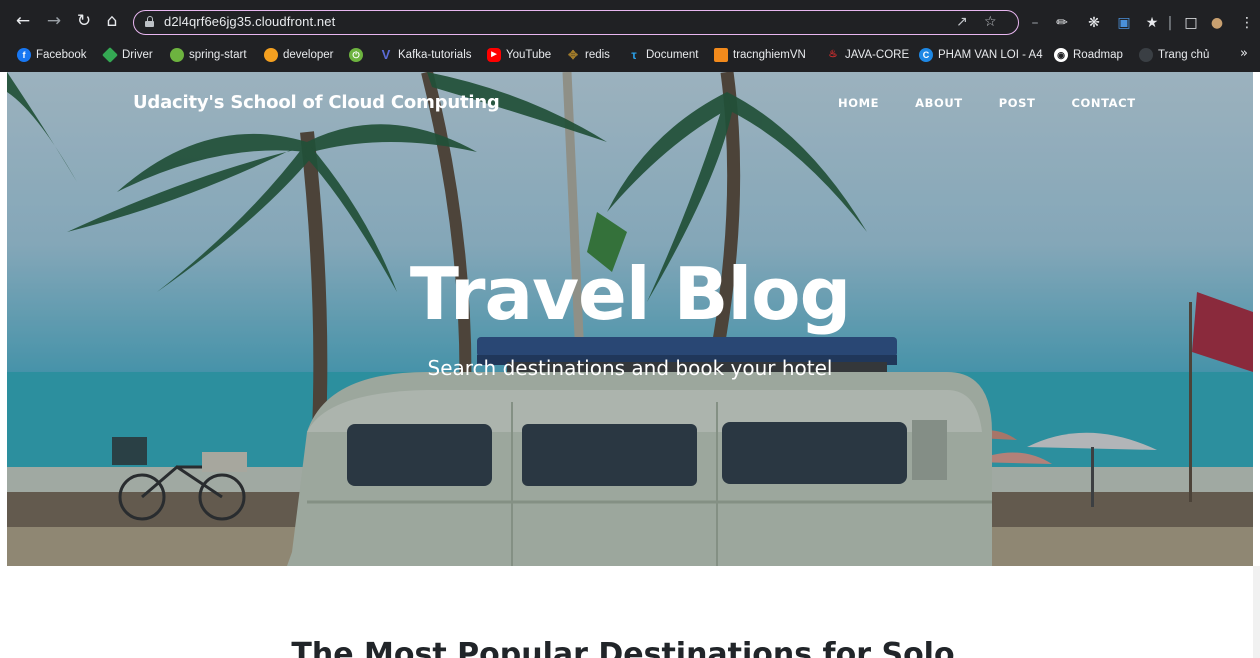 This screenshot has height=658, width=1260. I want to click on redis-icon: ✥, so click(573, 55).